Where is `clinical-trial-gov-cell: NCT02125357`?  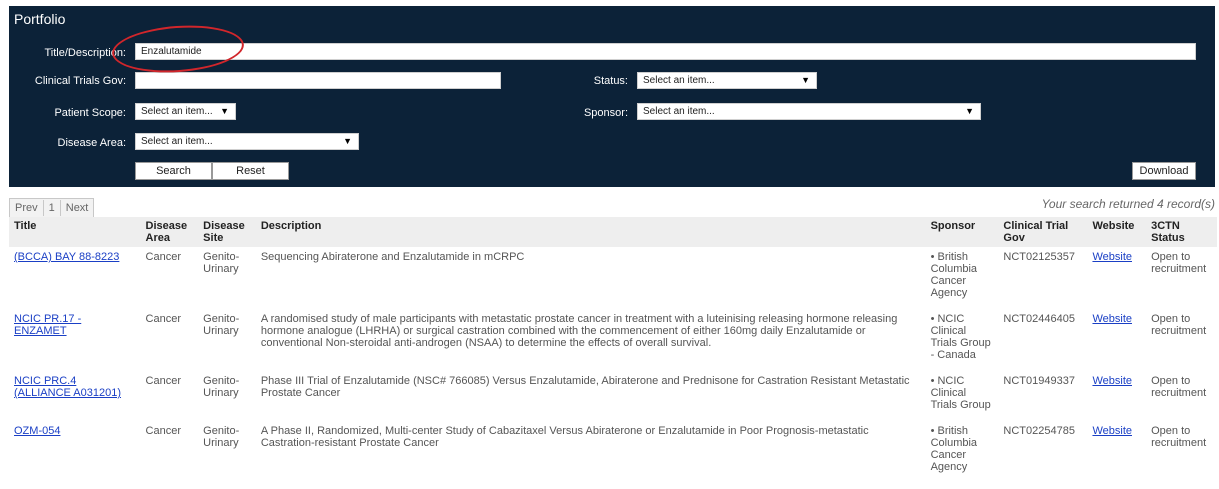
clinical-trial-gov-cell: NCT02125357 is located at coordinates (1039, 257).